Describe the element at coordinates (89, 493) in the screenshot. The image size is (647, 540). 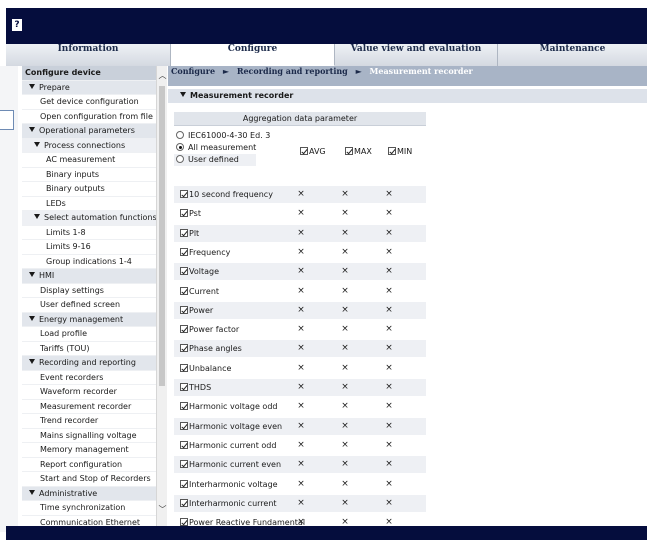
I see `sidebar-item-administrative: Administrative` at that location.